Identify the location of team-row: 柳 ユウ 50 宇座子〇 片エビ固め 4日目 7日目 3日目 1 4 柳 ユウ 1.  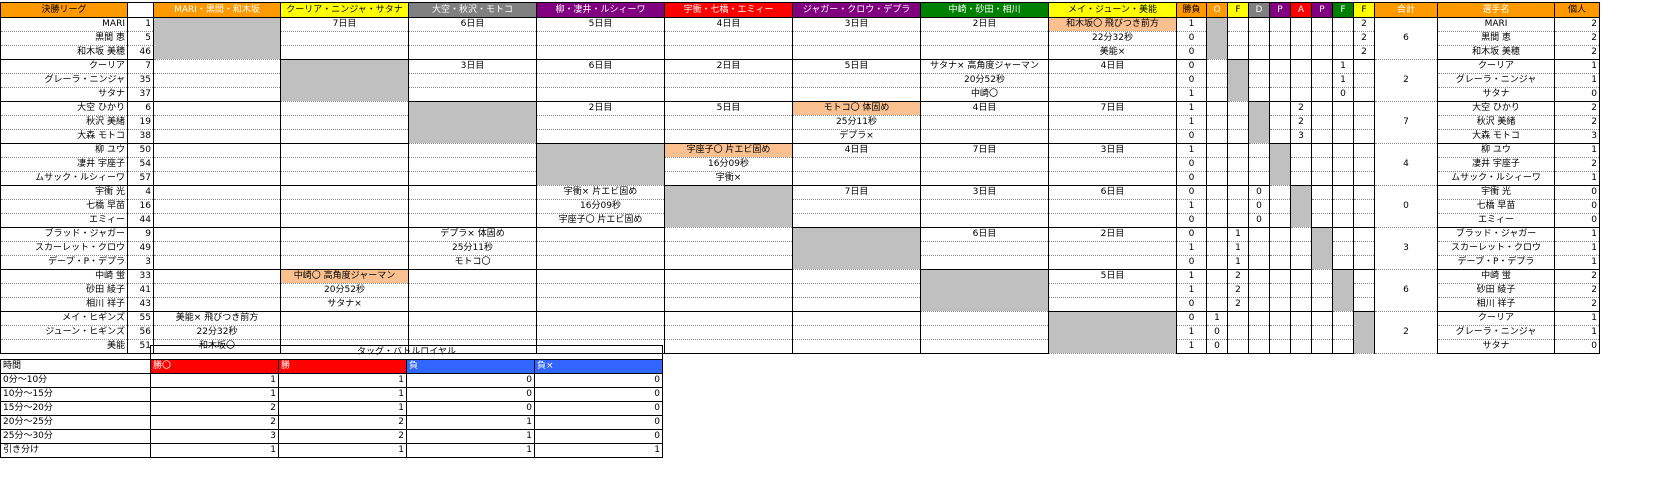
(800, 164).